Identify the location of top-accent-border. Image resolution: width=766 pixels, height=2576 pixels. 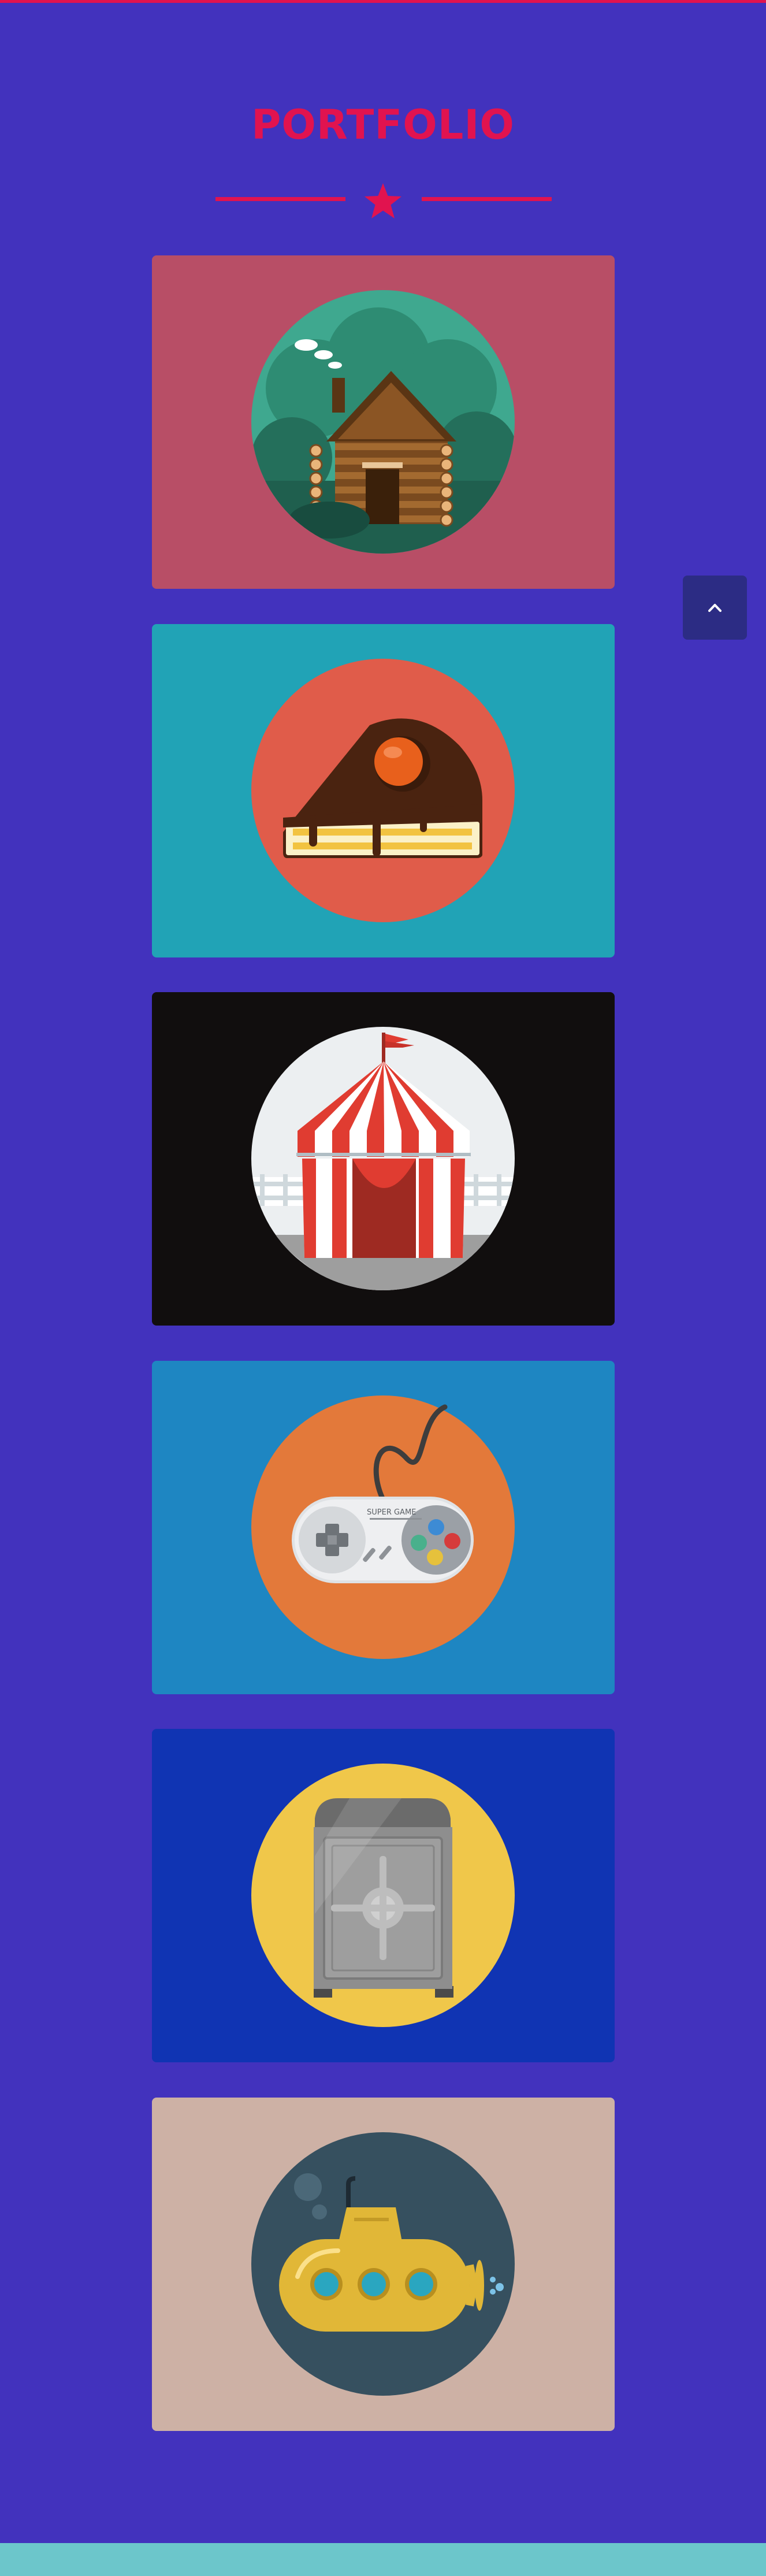
(383, 2).